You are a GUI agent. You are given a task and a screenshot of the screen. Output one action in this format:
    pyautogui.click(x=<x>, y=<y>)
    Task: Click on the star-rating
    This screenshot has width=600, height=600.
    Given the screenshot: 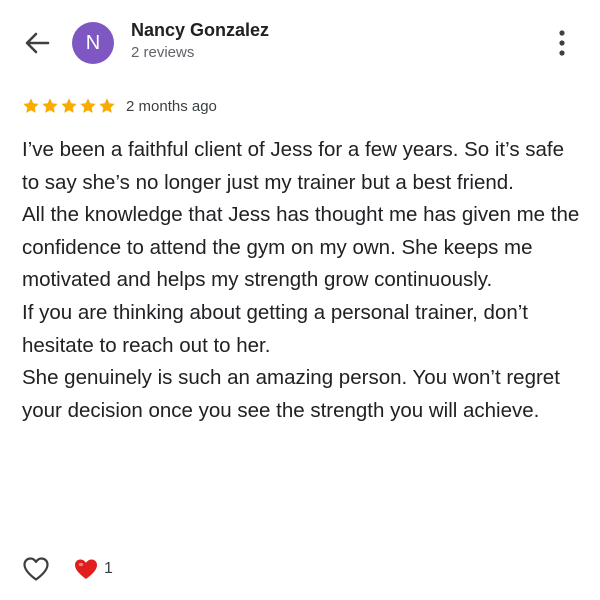 What is the action you would take?
    pyautogui.click(x=69, y=106)
    